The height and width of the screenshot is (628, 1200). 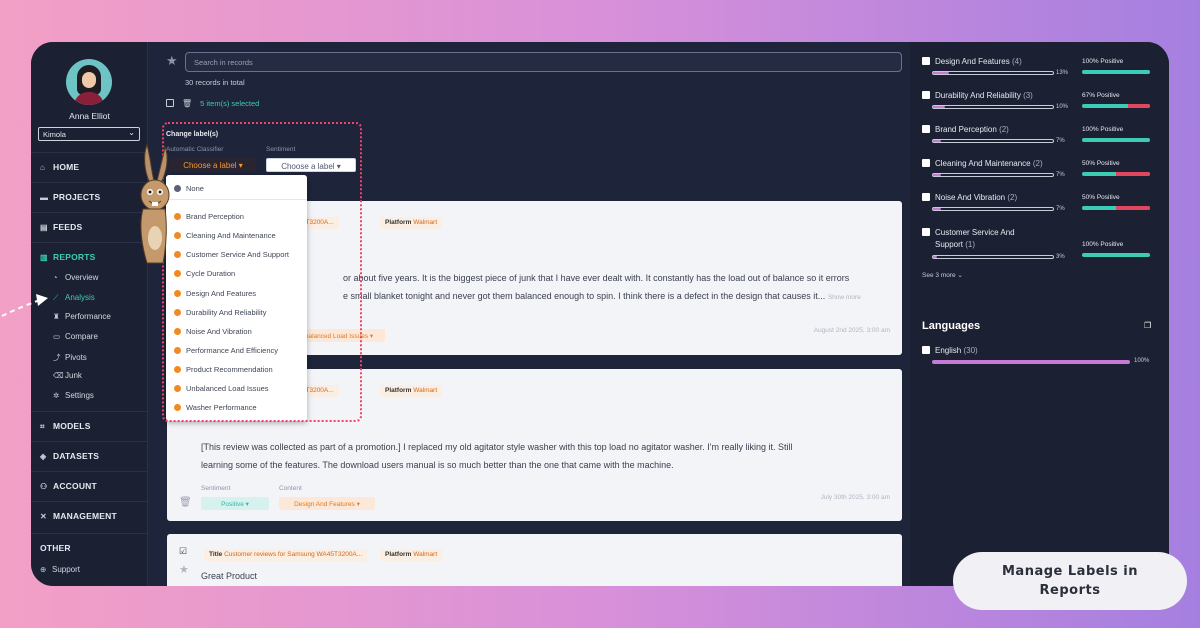 I want to click on nav-support: ⊕ Support, so click(x=60, y=569).